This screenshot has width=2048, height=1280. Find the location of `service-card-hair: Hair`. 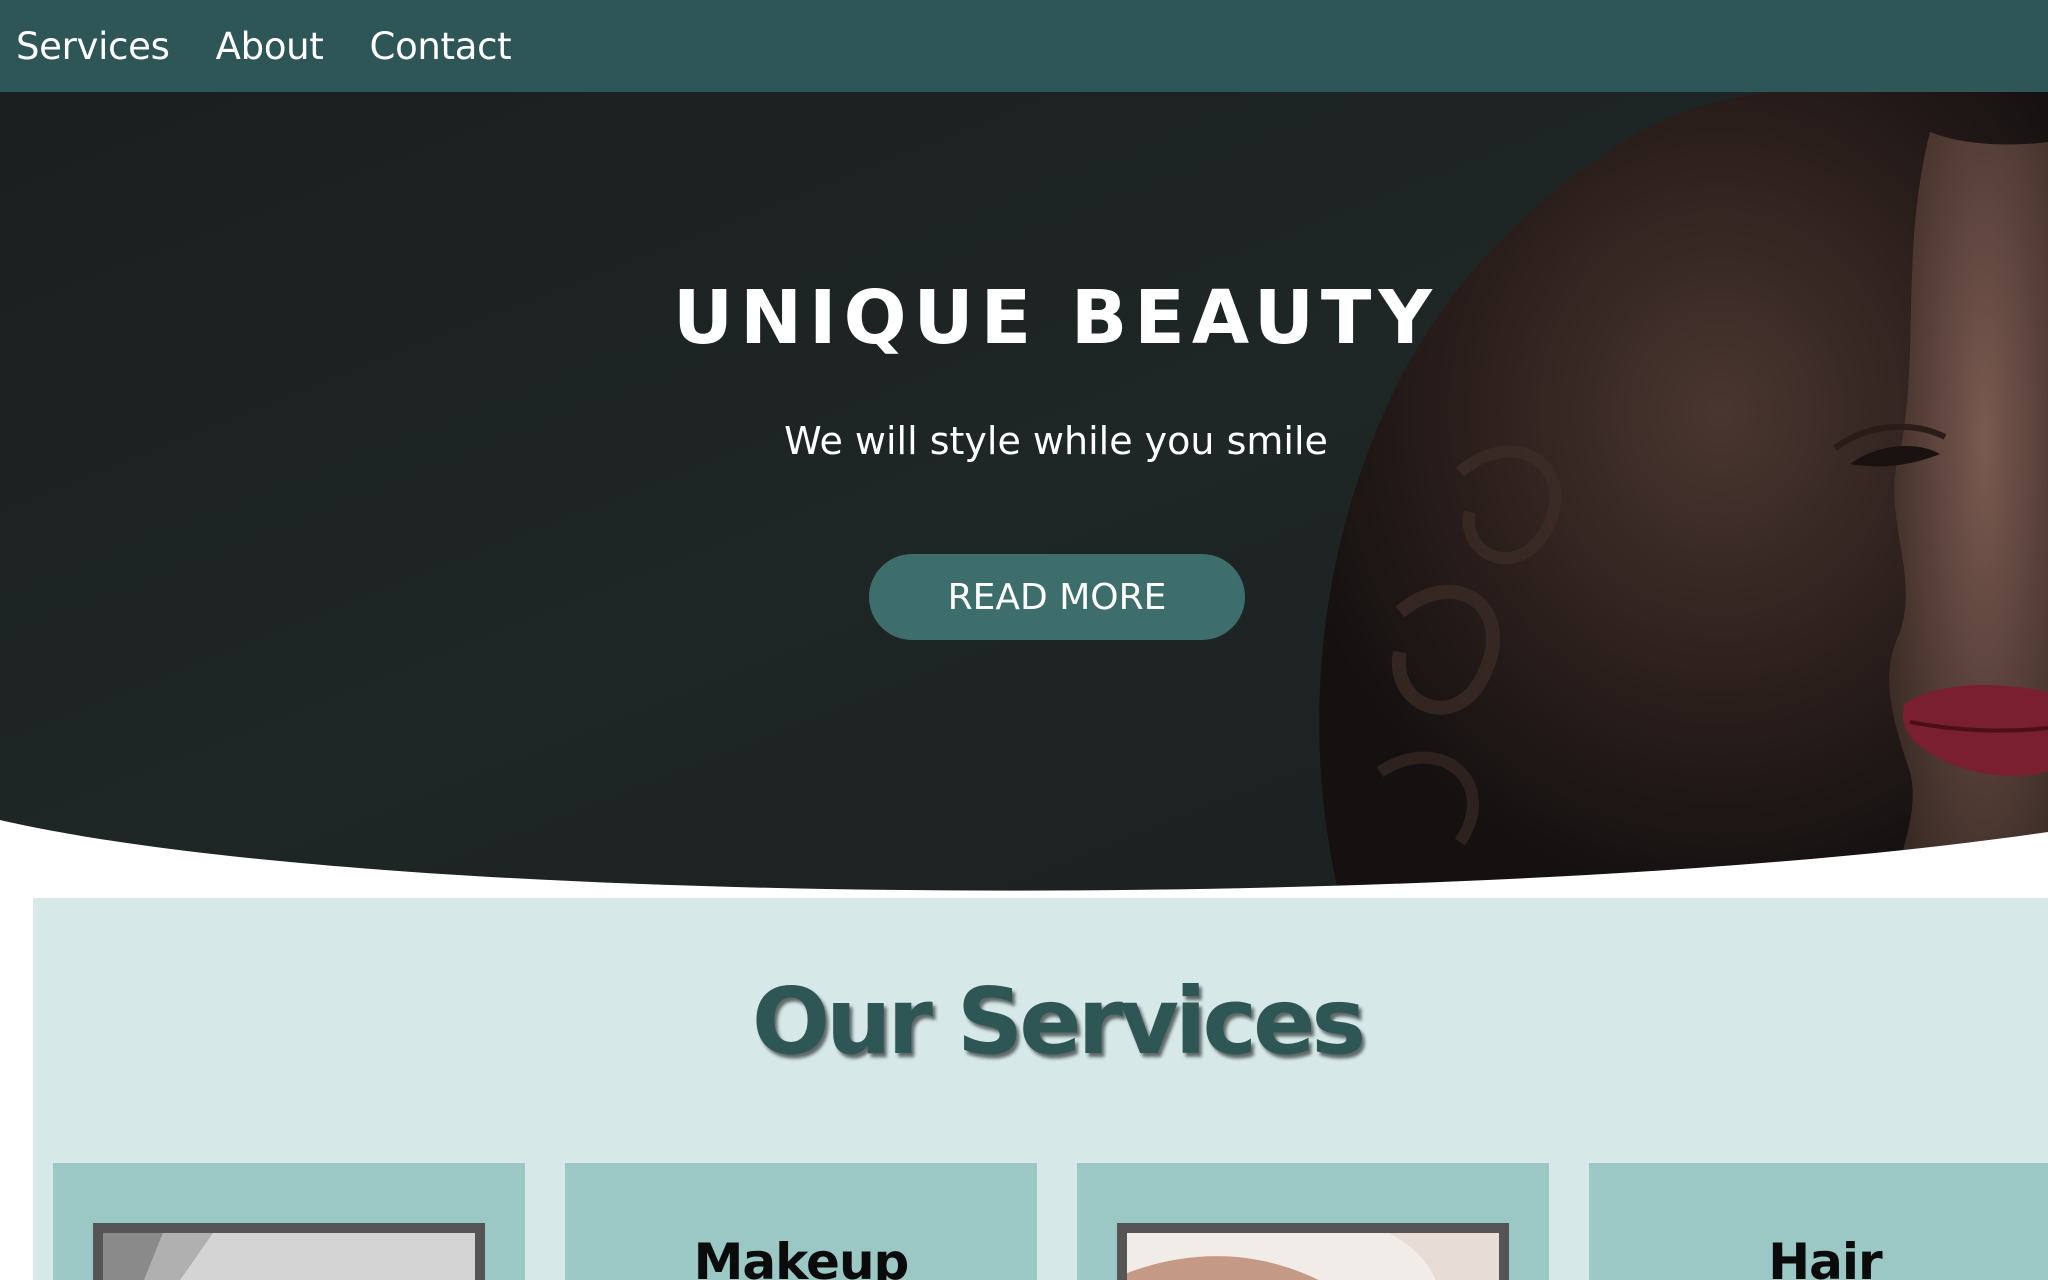

service-card-hair: Hair is located at coordinates (1818, 1221).